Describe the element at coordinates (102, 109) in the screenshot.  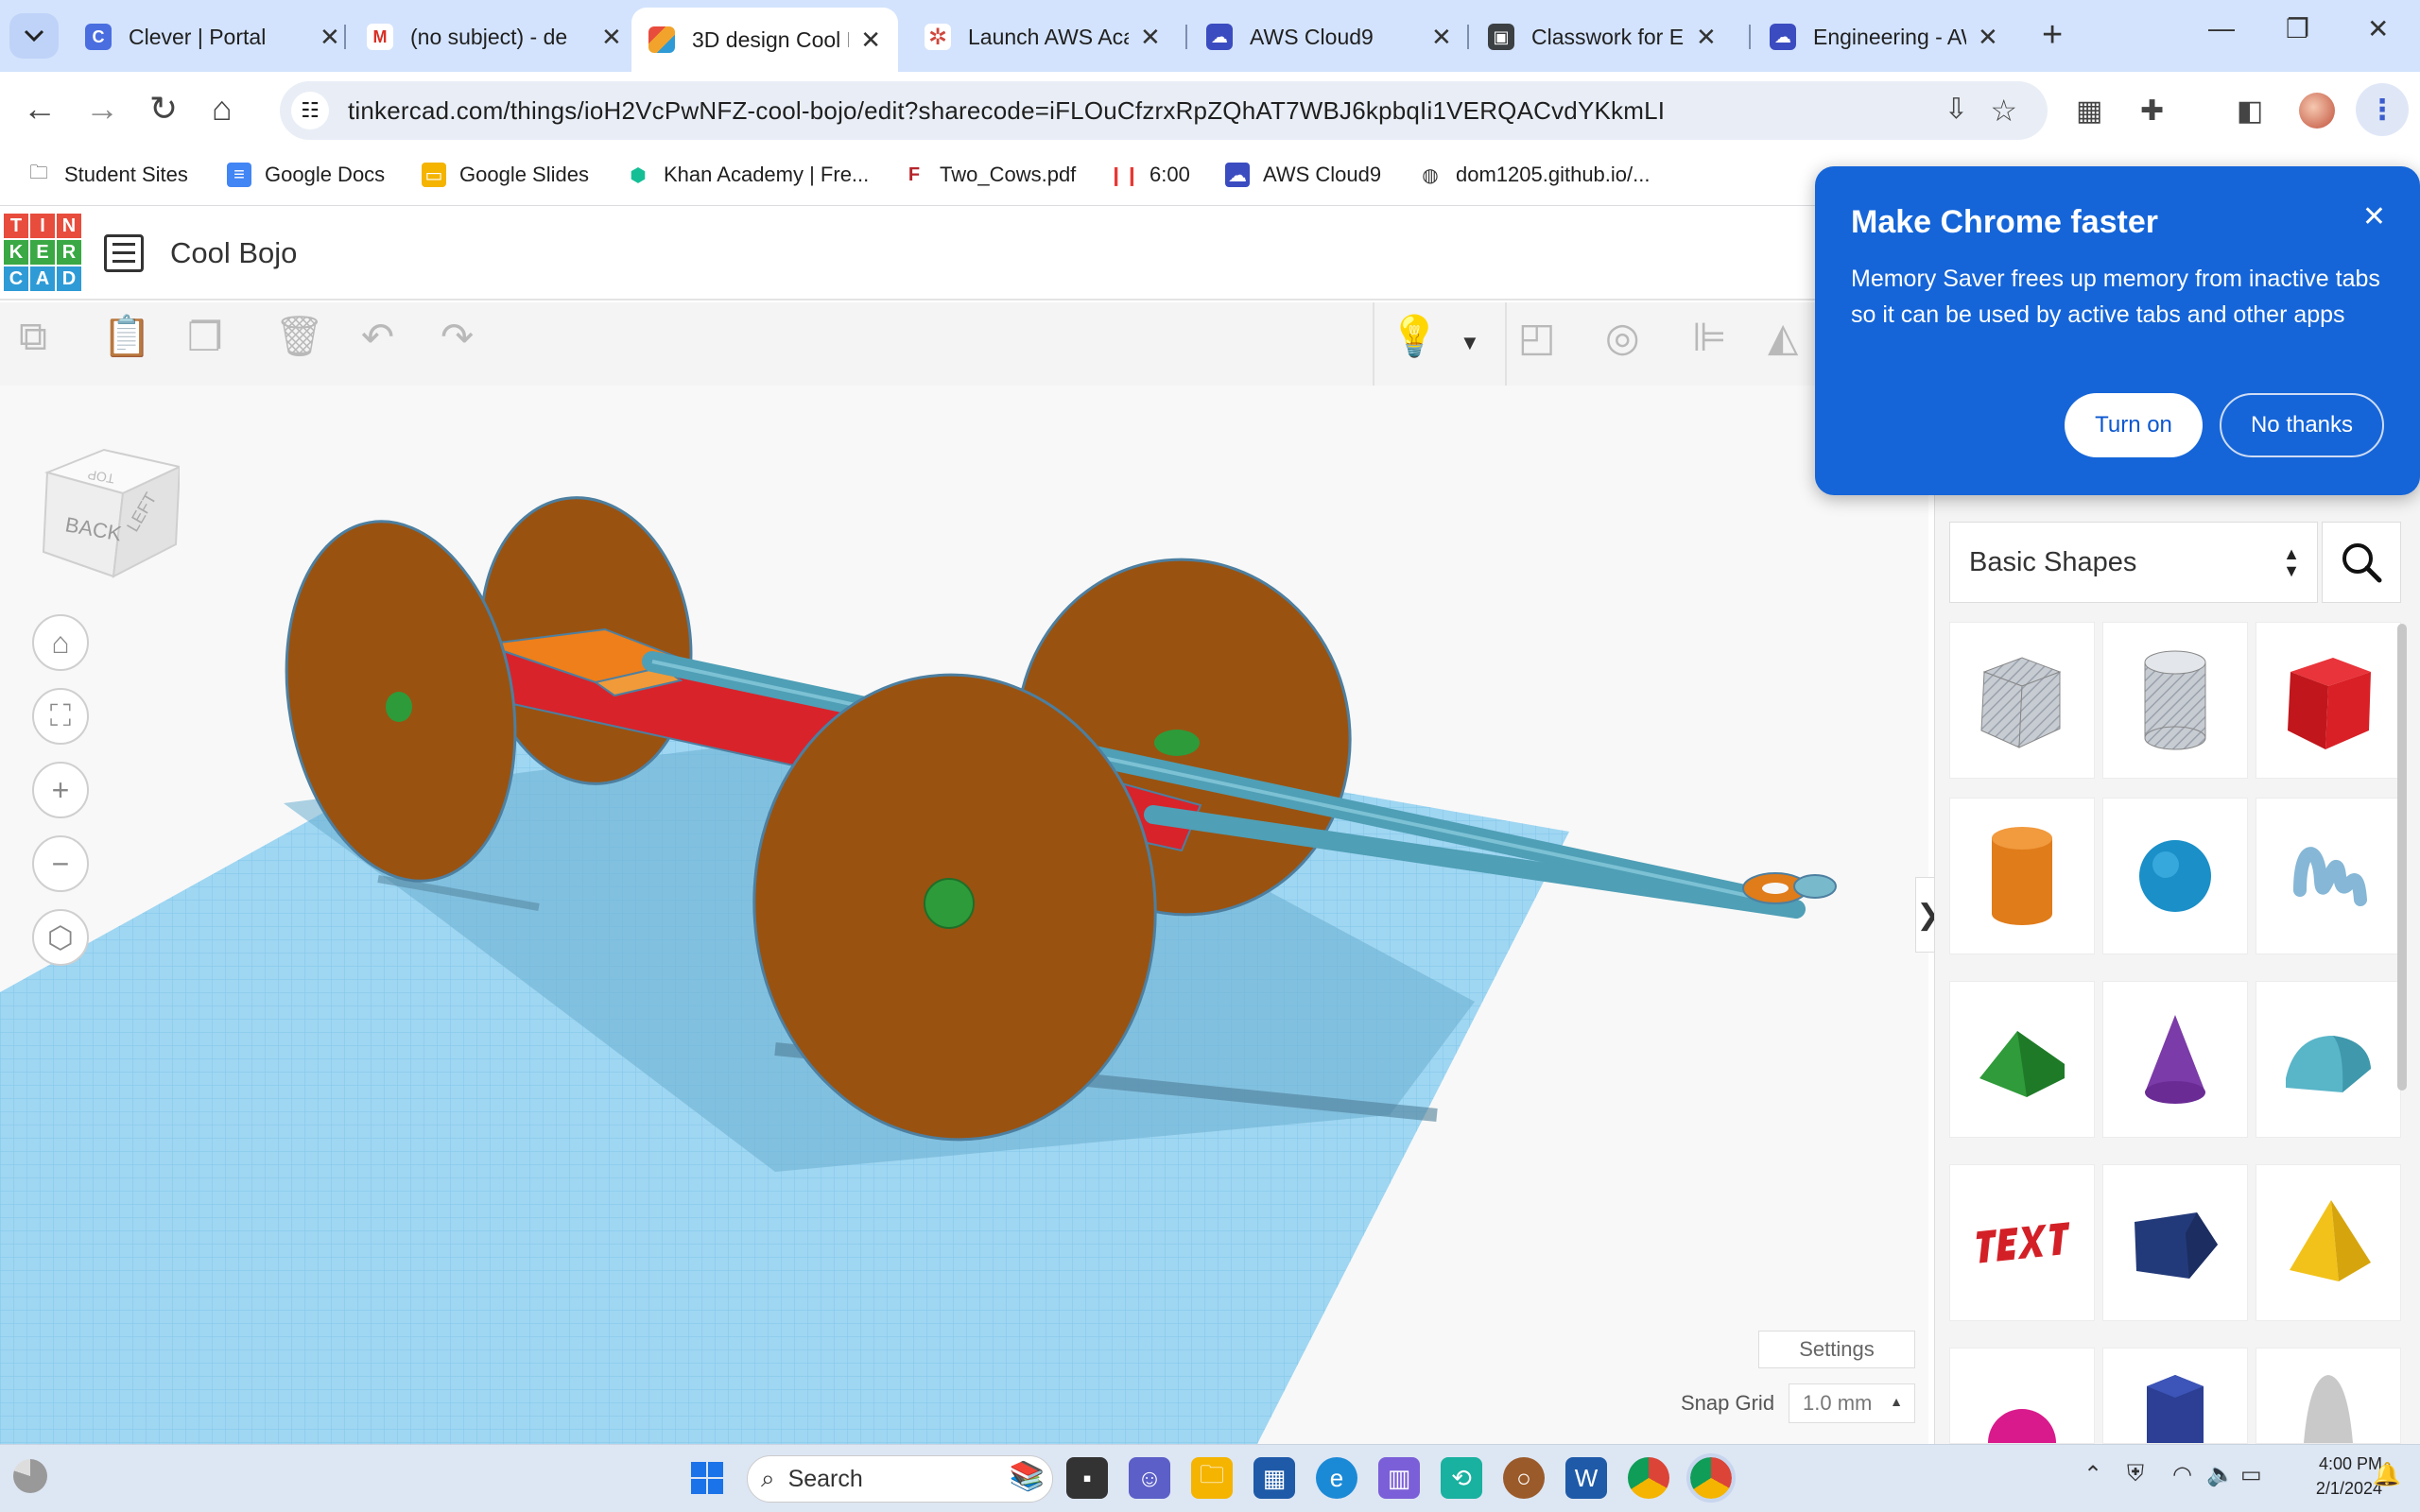
I see `forward-icon: →` at that location.